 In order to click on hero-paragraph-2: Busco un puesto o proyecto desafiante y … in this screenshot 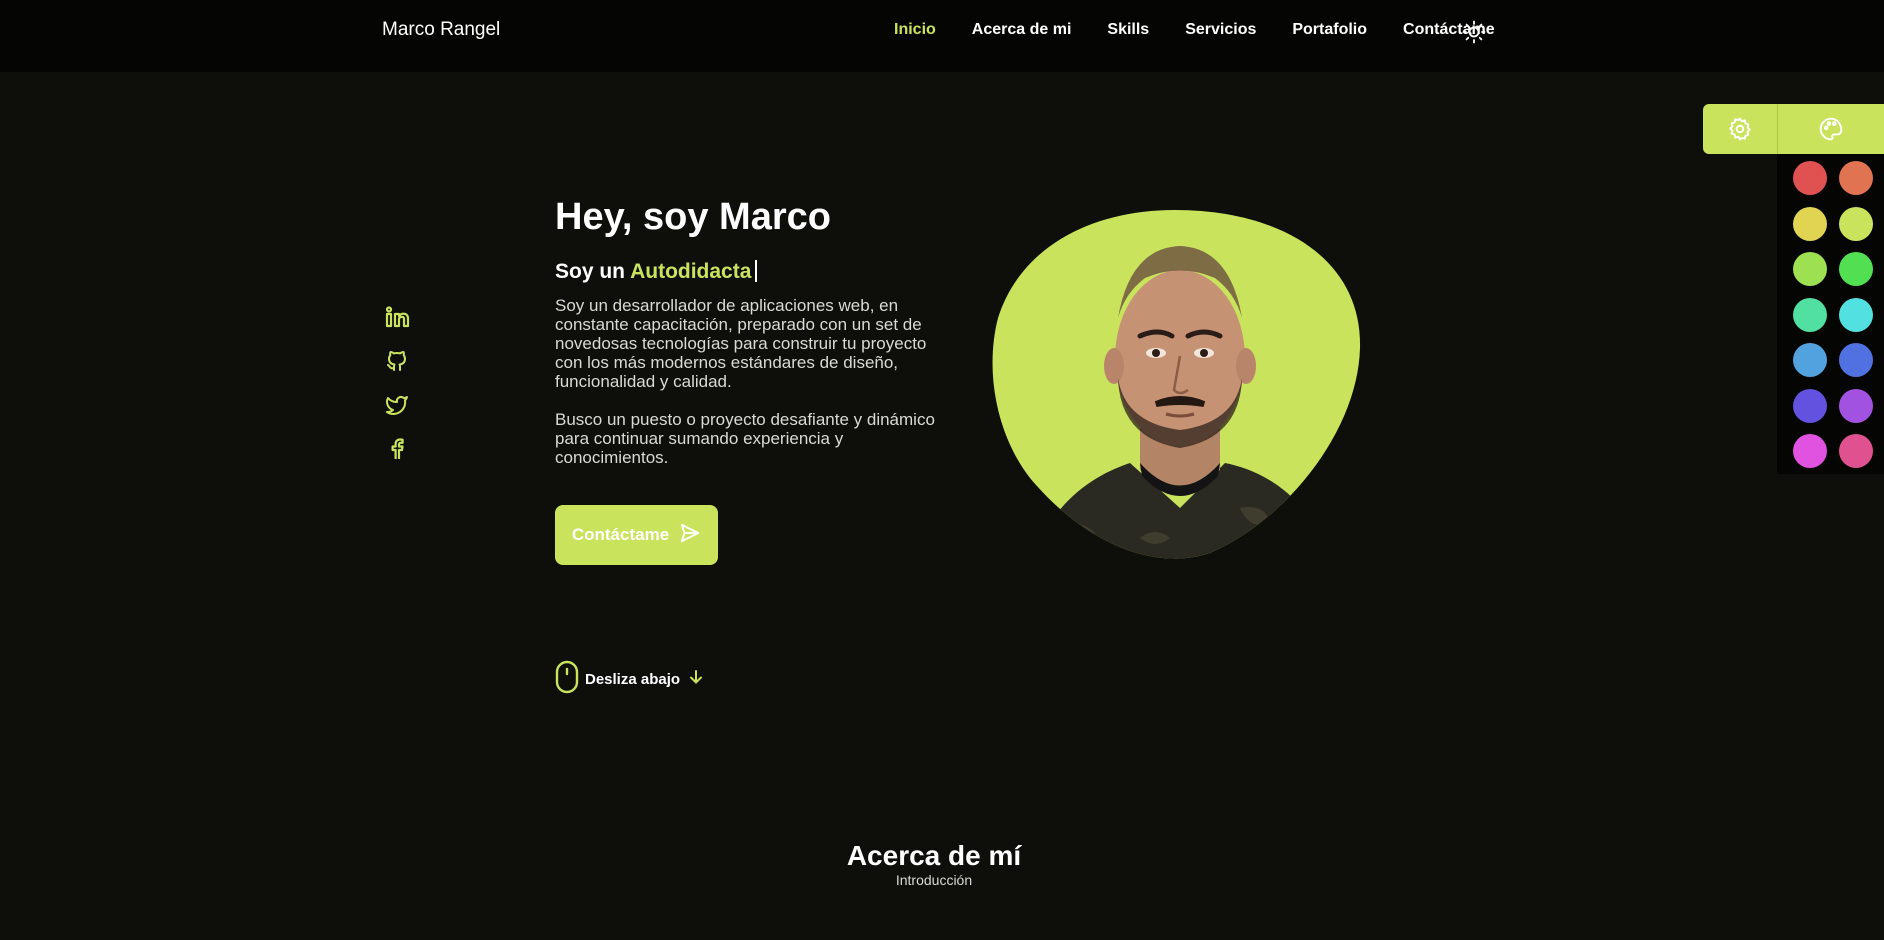, I will do `click(745, 438)`.